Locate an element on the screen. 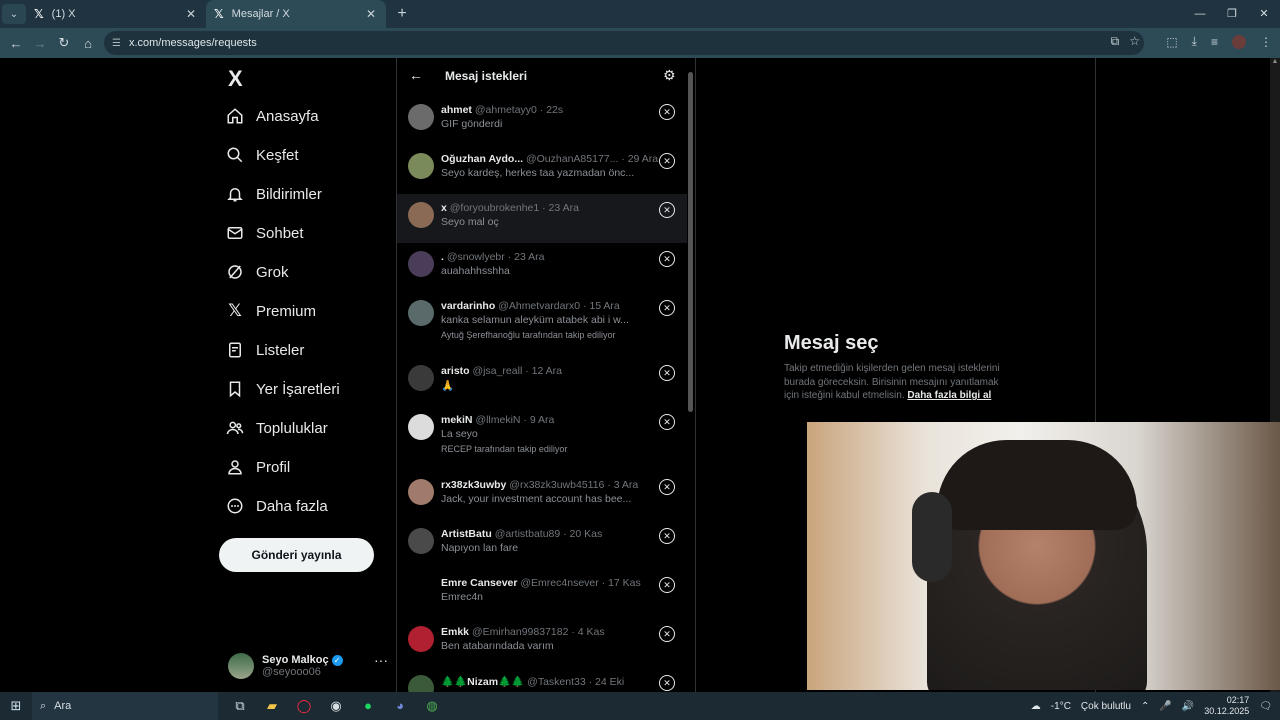  minimize-icon: — is located at coordinates (1200, 14).